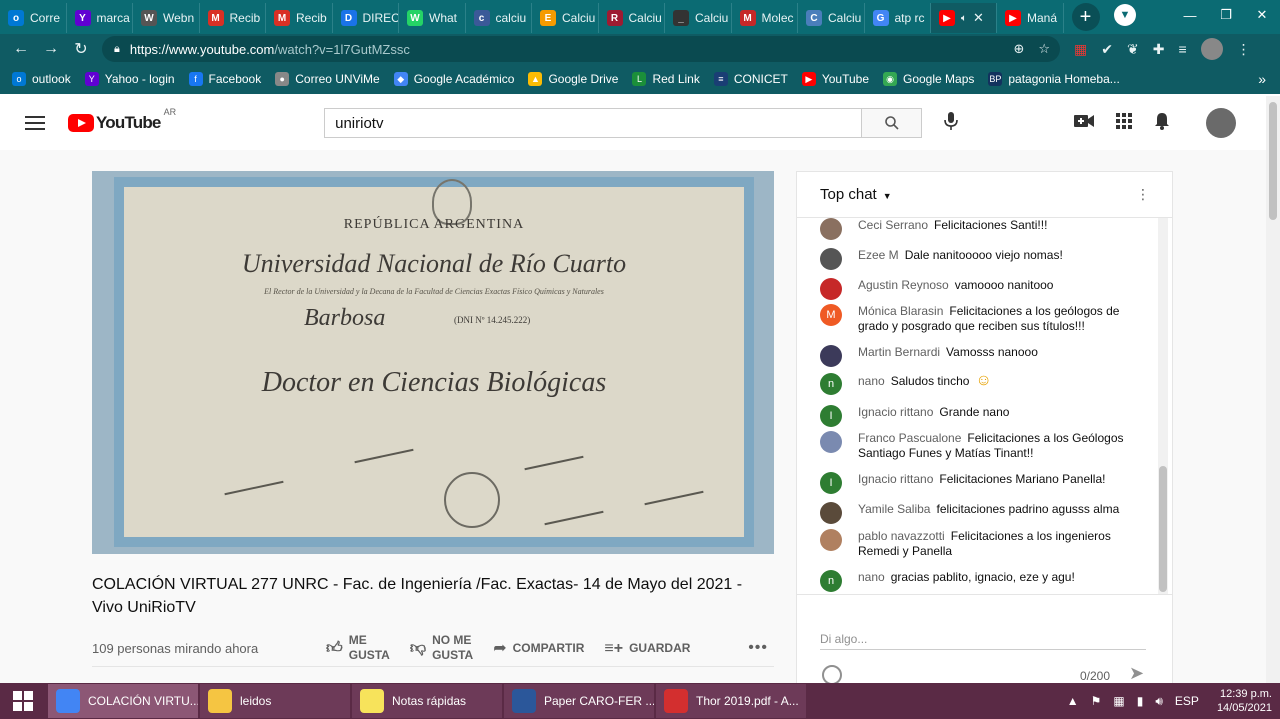  What do you see at coordinates (1030, 18) in the screenshot?
I see `browser-tab: ▶ Maná` at bounding box center [1030, 18].